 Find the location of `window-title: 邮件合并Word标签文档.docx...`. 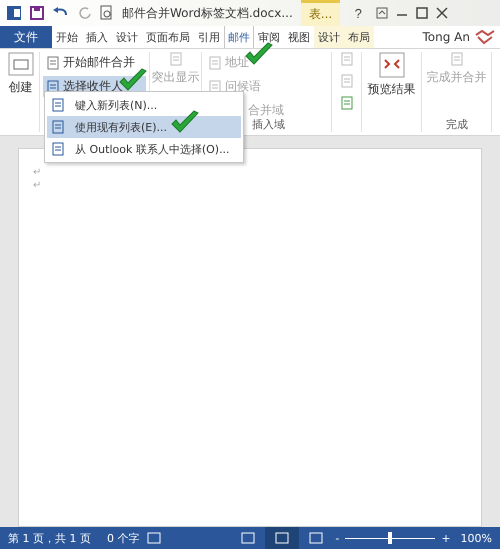

window-title: 邮件合并Word标签文档.docx... is located at coordinates (207, 13).